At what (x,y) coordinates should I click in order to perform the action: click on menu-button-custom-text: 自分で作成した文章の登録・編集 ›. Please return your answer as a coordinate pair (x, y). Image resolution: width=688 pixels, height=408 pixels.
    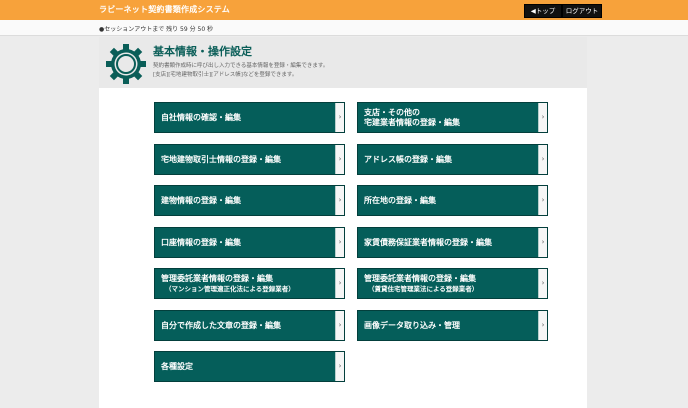
    Looking at the image, I should click on (249, 325).